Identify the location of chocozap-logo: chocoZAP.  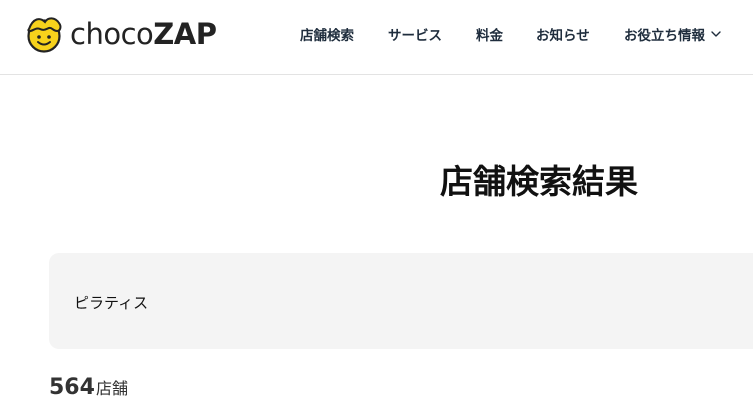
(120, 34).